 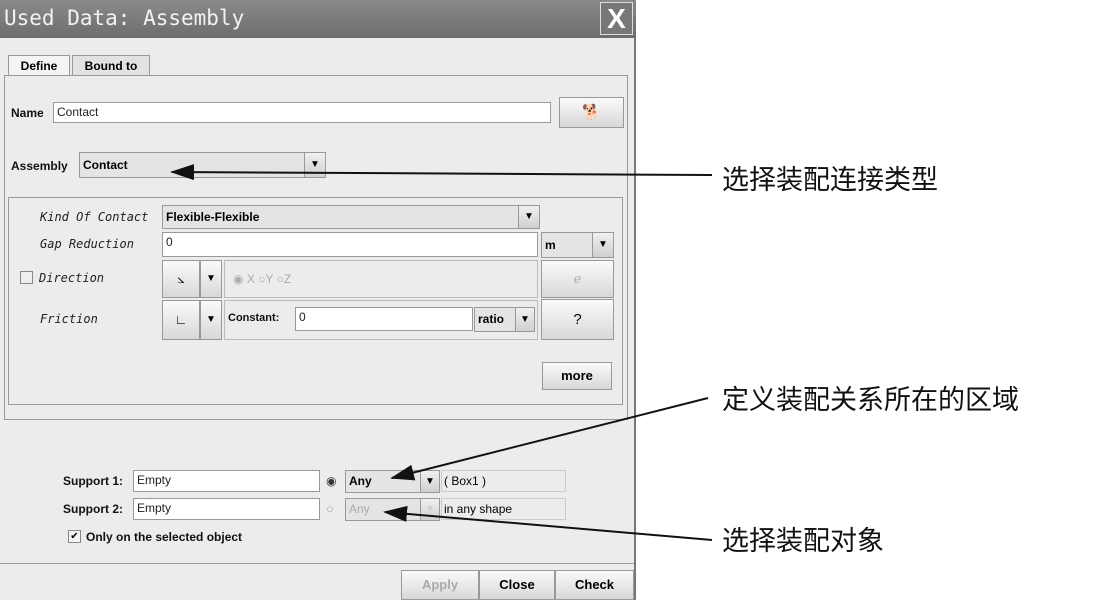 What do you see at coordinates (803, 541) in the screenshot?
I see `annotation-support-object: 选择装配对象` at bounding box center [803, 541].